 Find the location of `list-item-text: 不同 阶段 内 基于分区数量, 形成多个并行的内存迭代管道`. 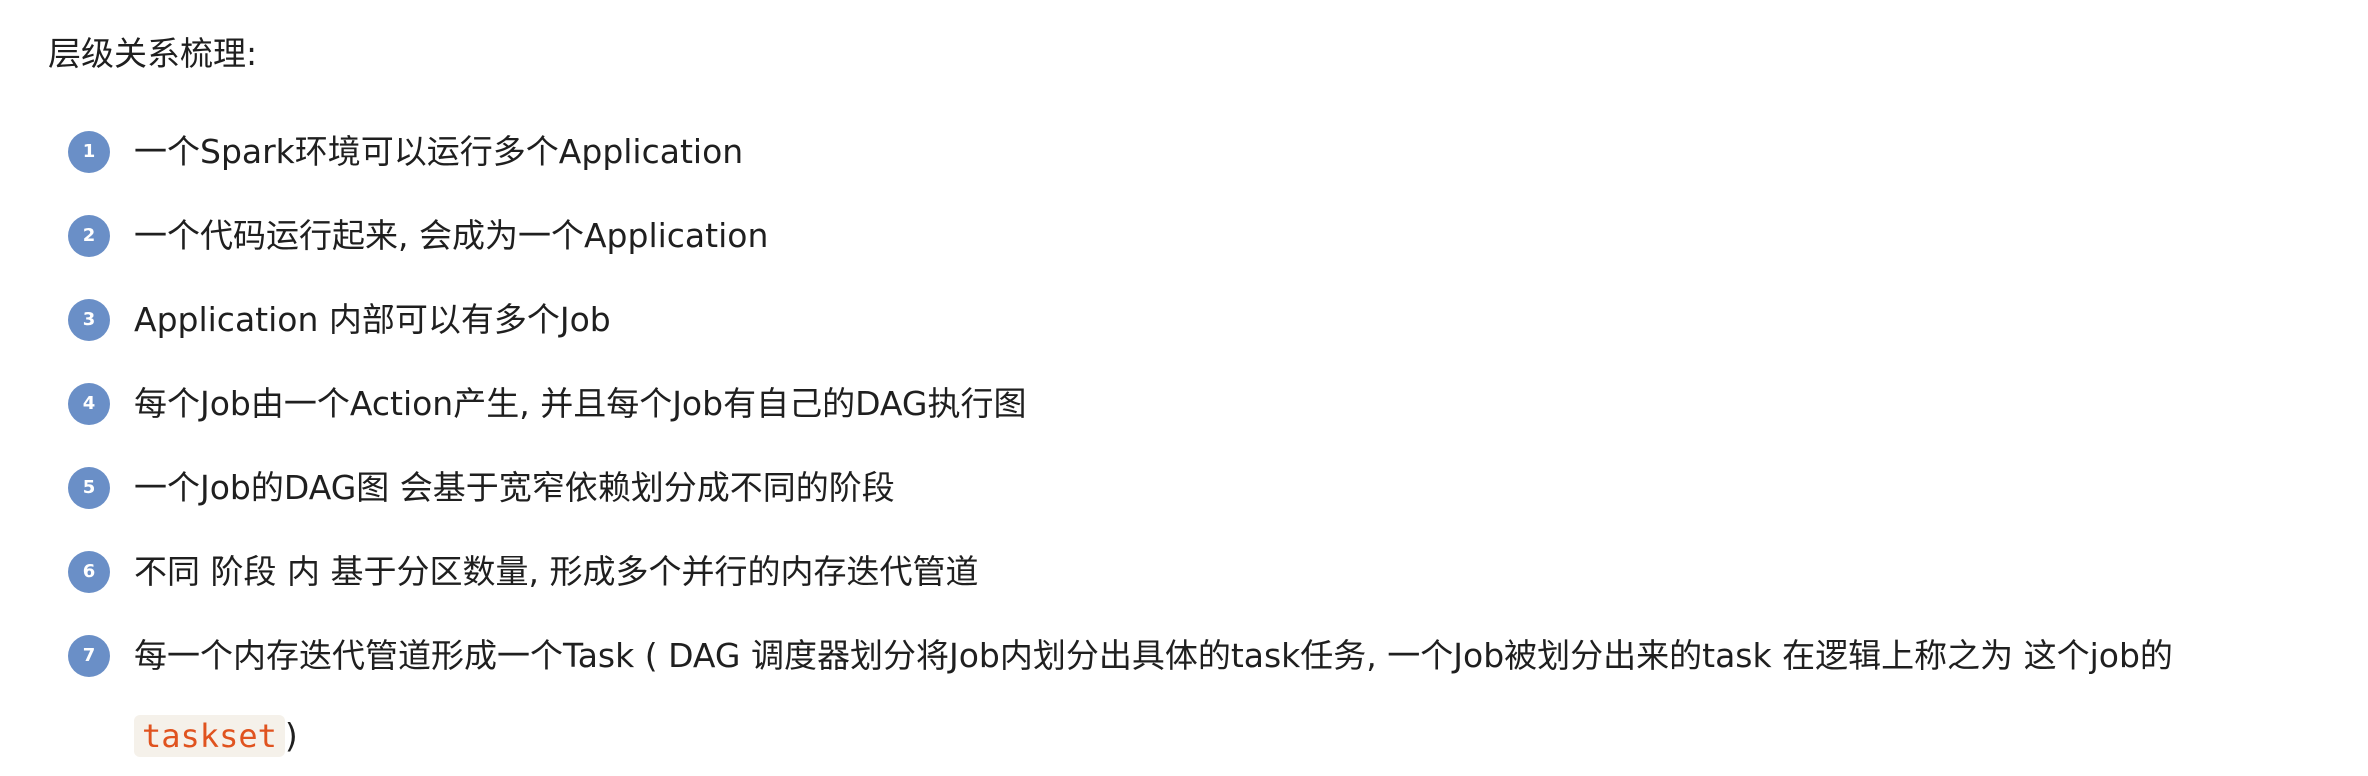

list-item-text: 不同 阶段 内 基于分区数量, 形成多个并行的内存迭代管道 is located at coordinates (556, 571).